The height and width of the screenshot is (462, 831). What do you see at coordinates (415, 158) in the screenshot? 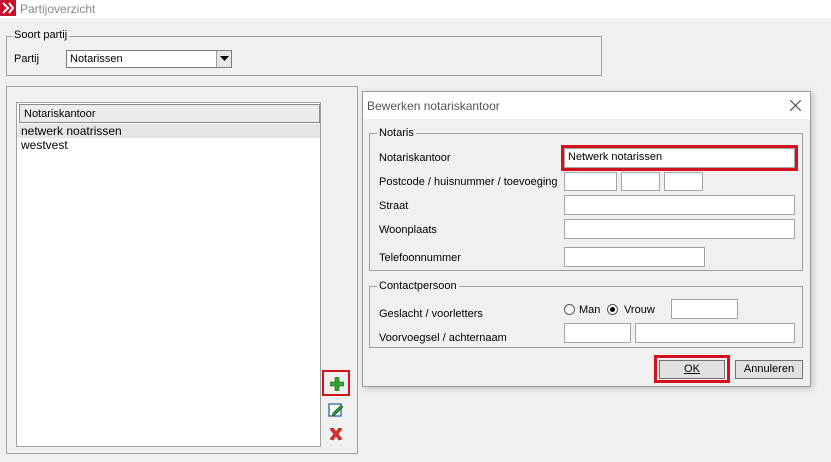
I see `notariskantoor-label: Notariskantoor` at bounding box center [415, 158].